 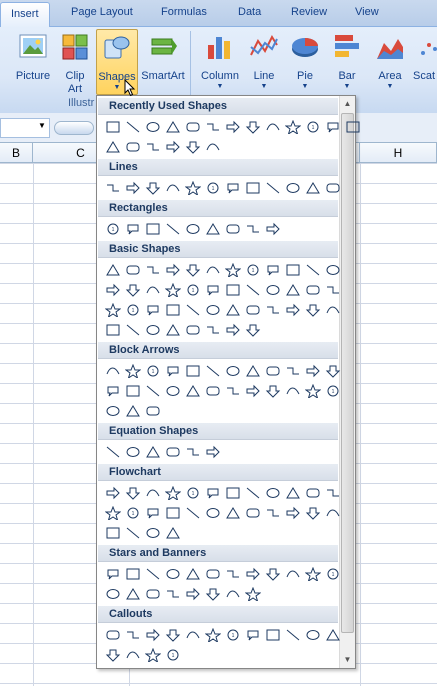 What do you see at coordinates (16, 153) in the screenshot?
I see `column-header-b: B` at bounding box center [16, 153].